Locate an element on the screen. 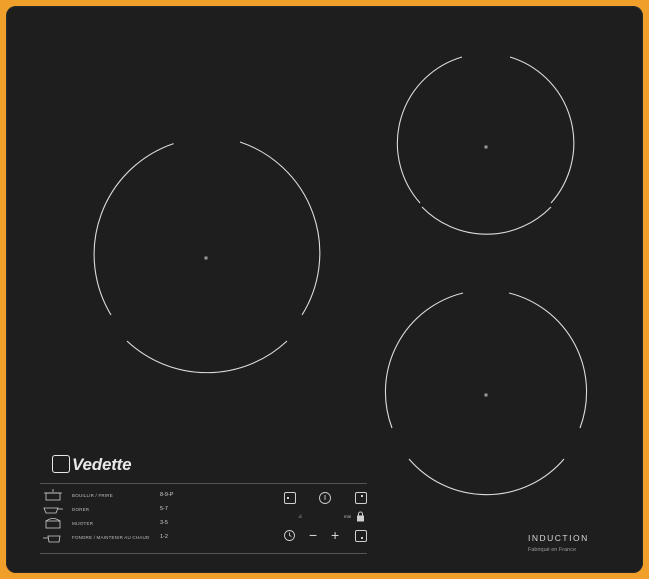  pan-icon is located at coordinates (53, 510).